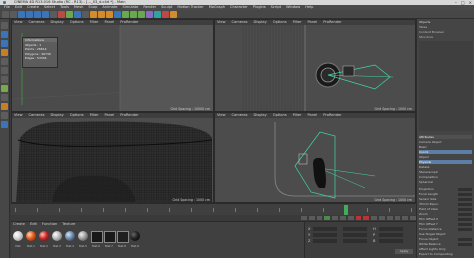 This screenshot has height=258, width=474. Describe the element at coordinates (4, 106) in the screenshot. I see `snapping-icon` at that location.